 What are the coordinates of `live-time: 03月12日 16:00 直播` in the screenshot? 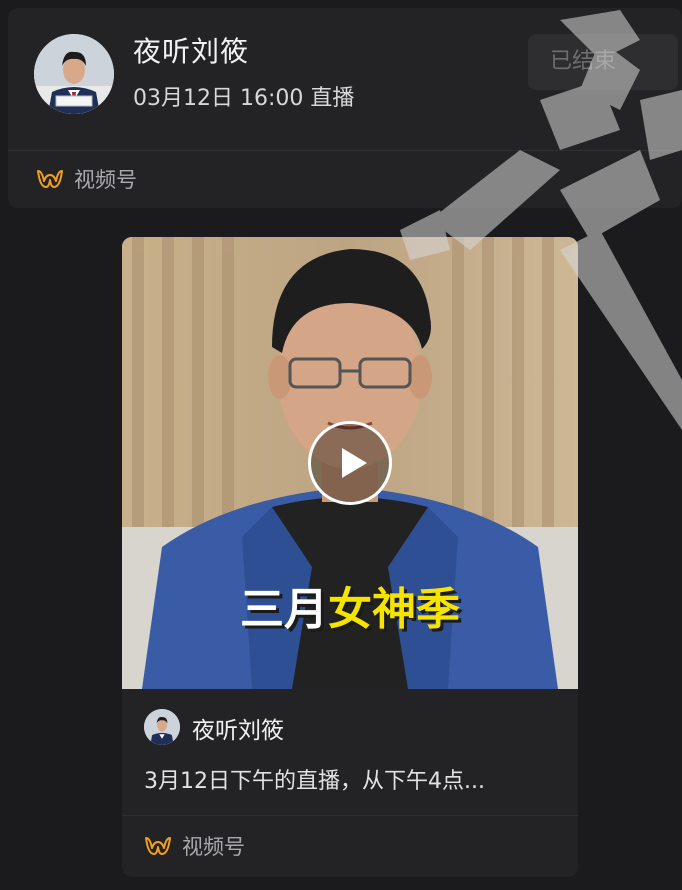 It's located at (244, 98).